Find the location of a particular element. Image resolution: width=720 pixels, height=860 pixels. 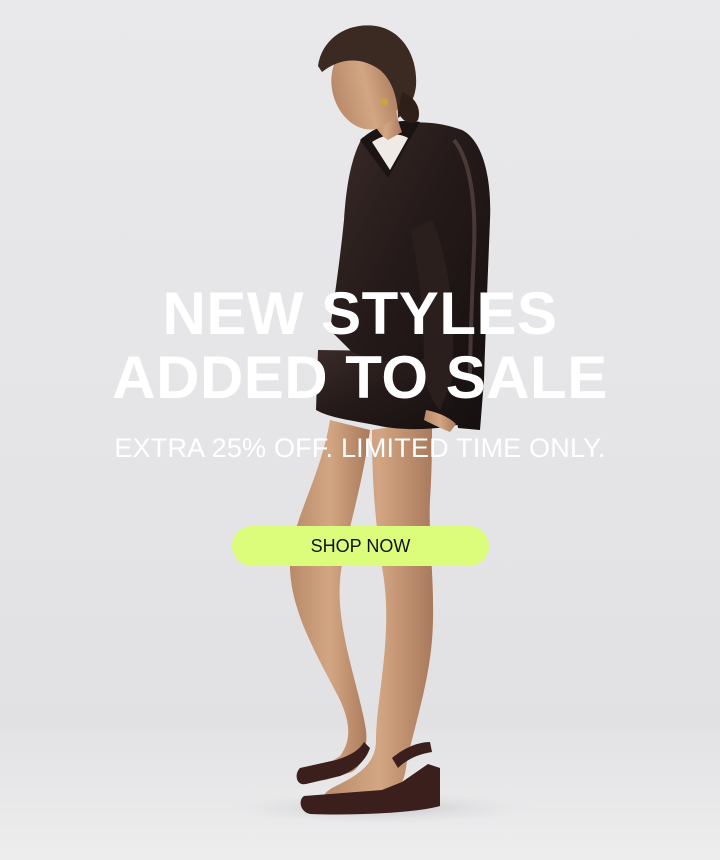

shop-now-button: SHOP NOW is located at coordinates (360, 546).